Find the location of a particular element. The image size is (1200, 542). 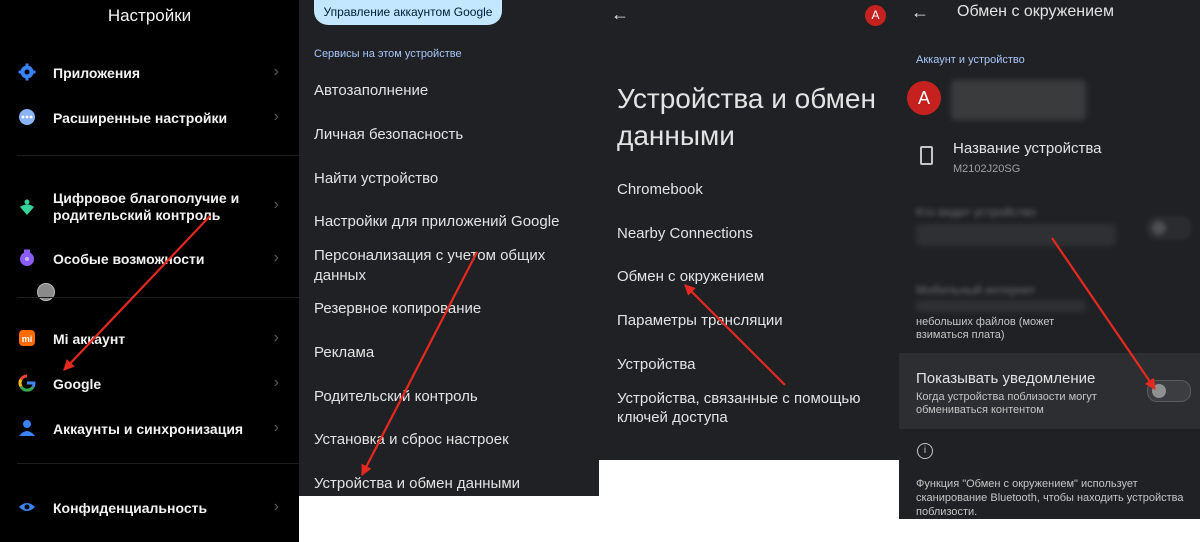

arrow-to-nearby-share is located at coordinates (735, 335).